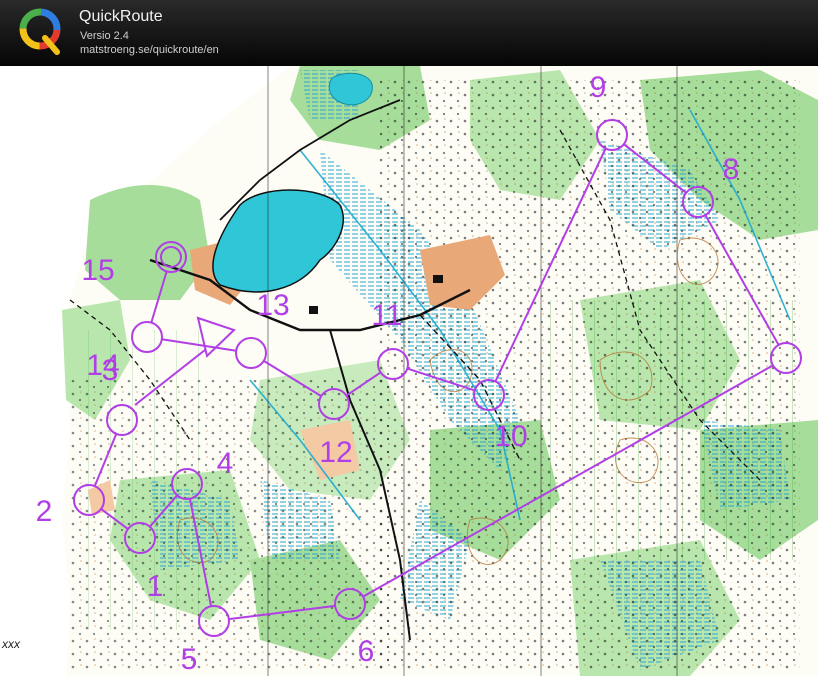 The height and width of the screenshot is (676, 818). I want to click on map-corner-text: xxx, so click(11, 644).